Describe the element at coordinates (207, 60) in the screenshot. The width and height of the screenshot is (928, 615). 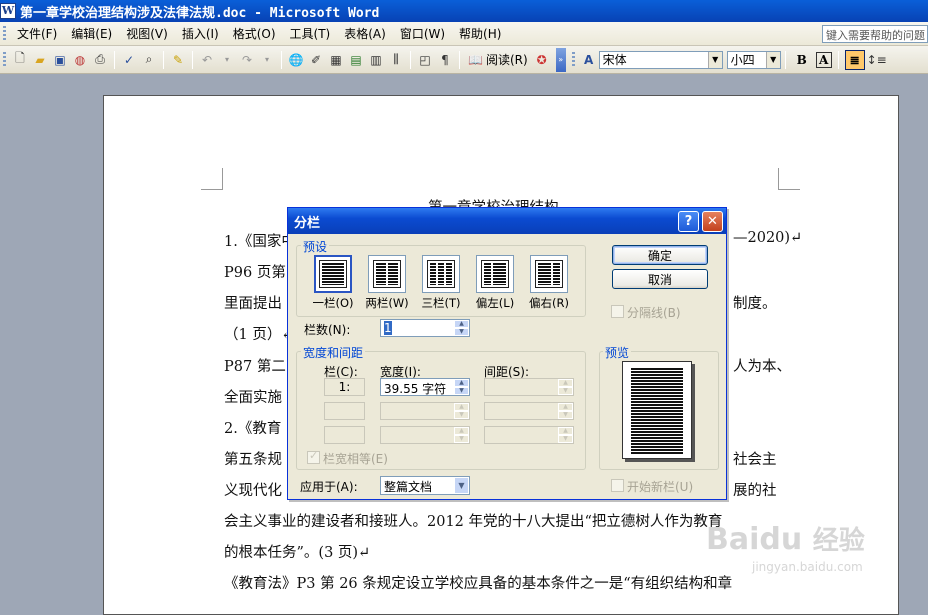
I see `undo-icon: ↶` at that location.